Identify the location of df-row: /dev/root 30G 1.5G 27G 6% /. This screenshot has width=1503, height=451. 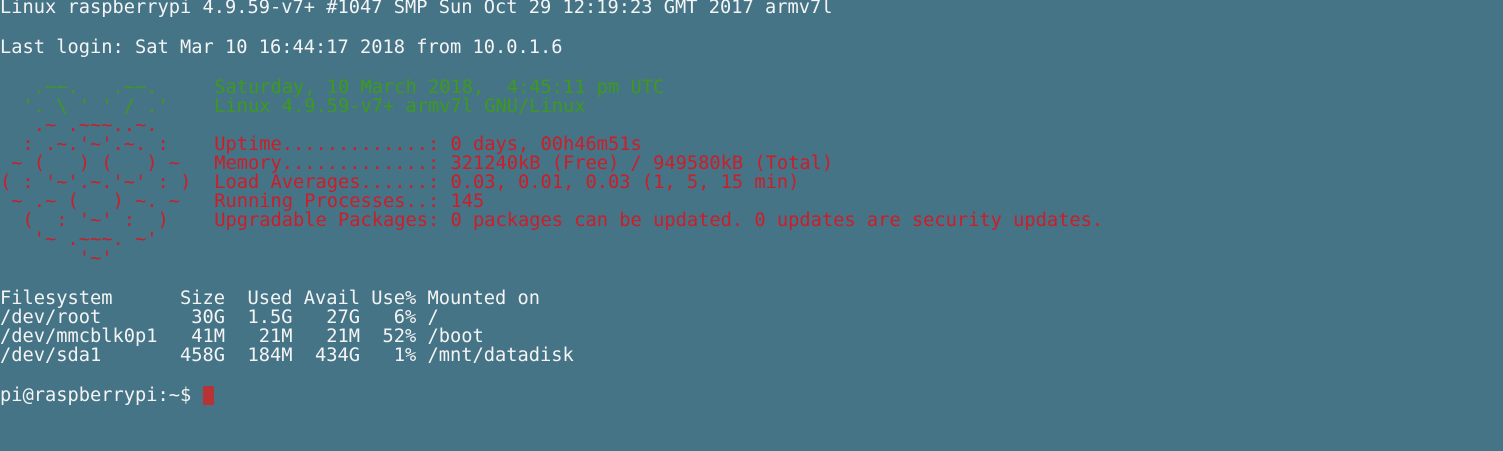
(219, 317).